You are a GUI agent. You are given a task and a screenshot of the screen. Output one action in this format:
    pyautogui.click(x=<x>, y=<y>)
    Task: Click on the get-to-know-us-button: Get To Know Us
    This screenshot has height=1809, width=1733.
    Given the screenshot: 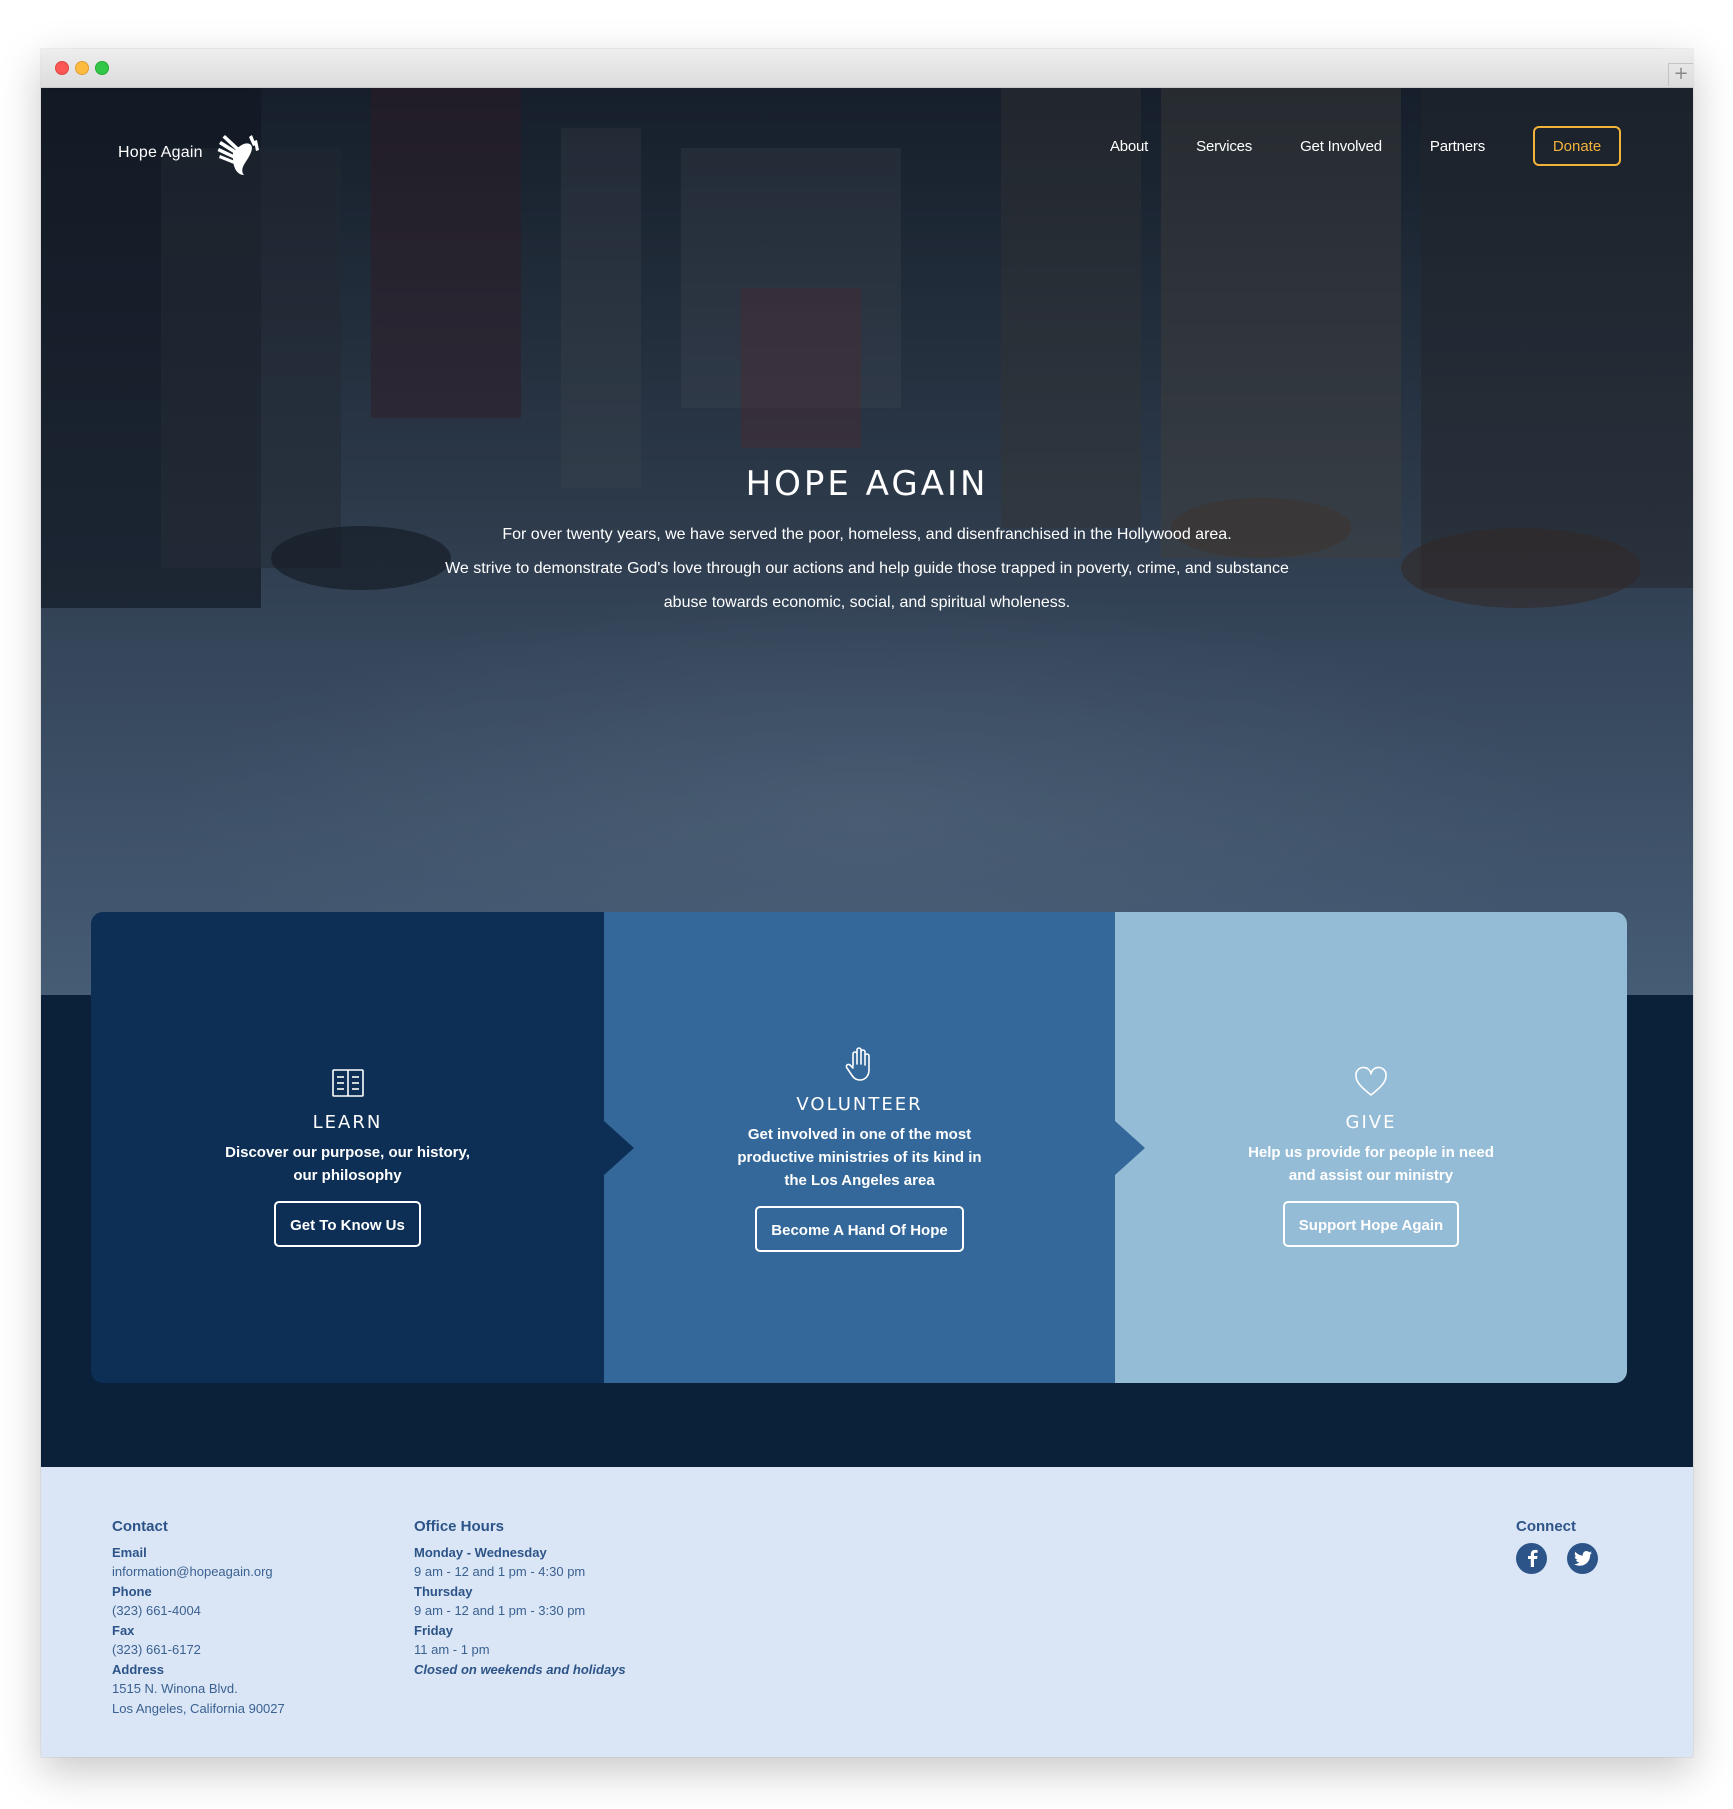 What is the action you would take?
    pyautogui.click(x=347, y=1224)
    